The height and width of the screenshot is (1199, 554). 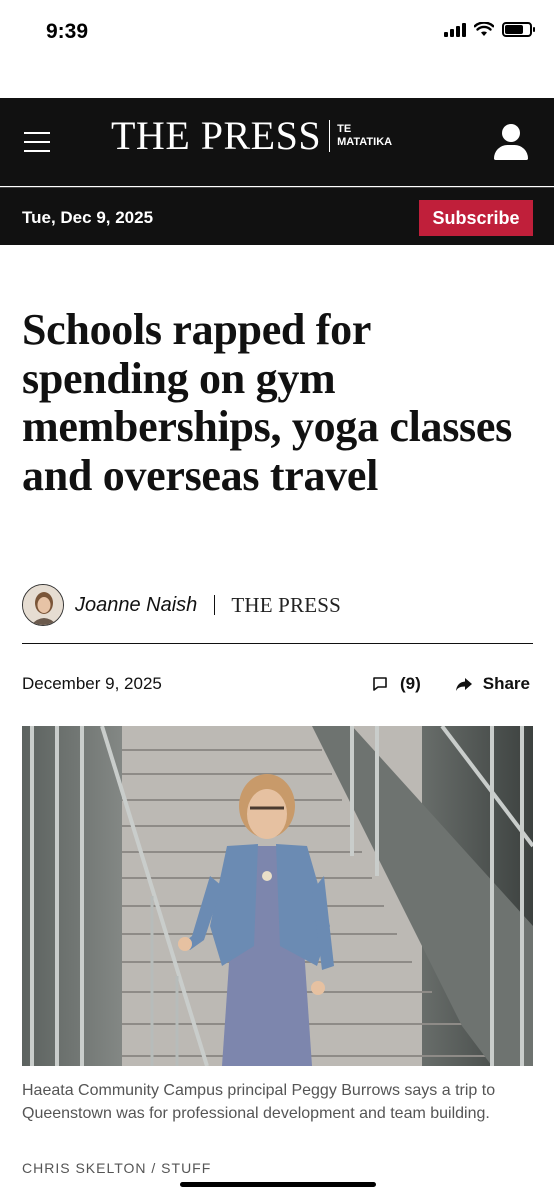 I want to click on logo-sub-line1: TE, so click(x=344, y=129).